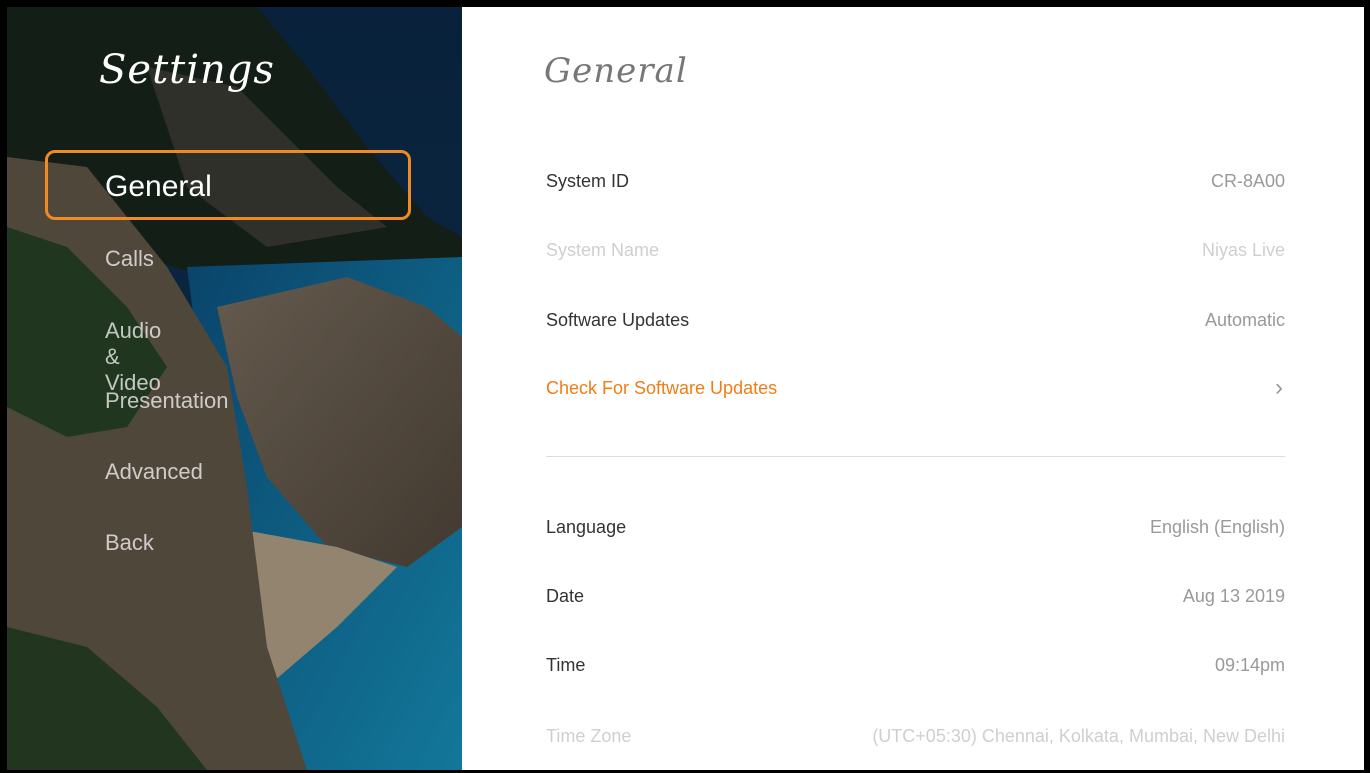 This screenshot has width=1370, height=773. What do you see at coordinates (915, 250) in the screenshot?
I see `setting-system-name: System Name Niyas Live` at bounding box center [915, 250].